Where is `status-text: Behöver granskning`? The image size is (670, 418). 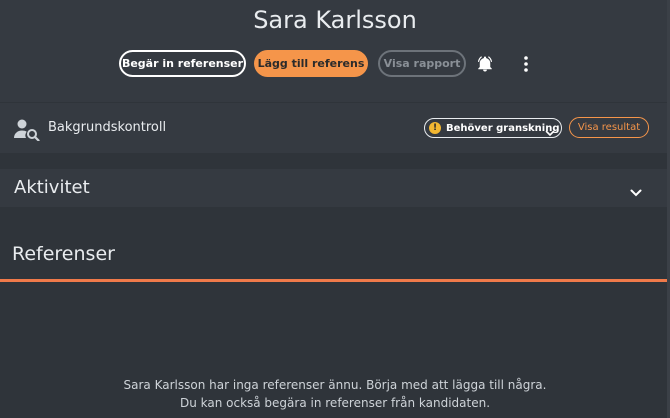
status-text: Behöver granskning is located at coordinates (503, 128).